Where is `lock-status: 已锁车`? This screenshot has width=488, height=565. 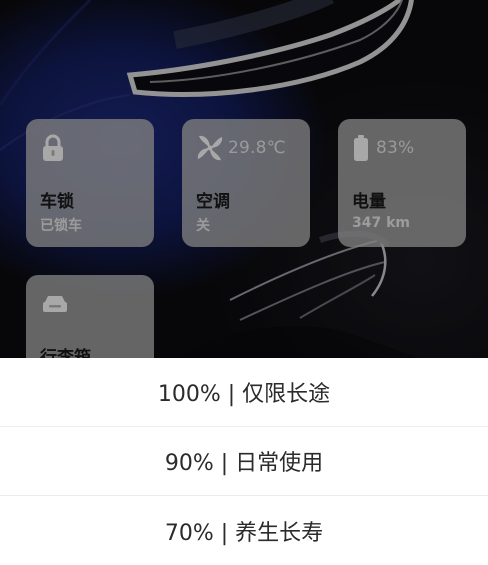 lock-status: 已锁车 is located at coordinates (61, 226).